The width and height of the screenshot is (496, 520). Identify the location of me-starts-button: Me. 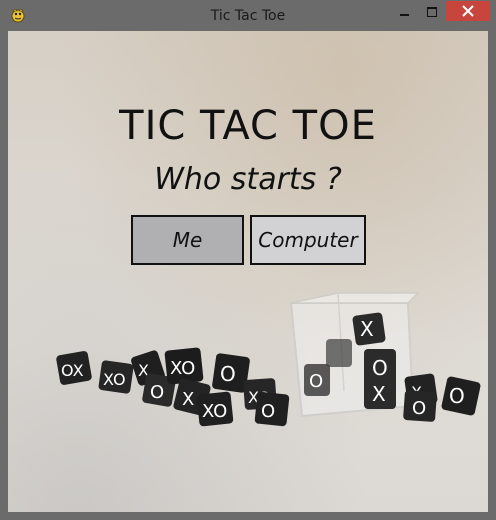
(187, 240).